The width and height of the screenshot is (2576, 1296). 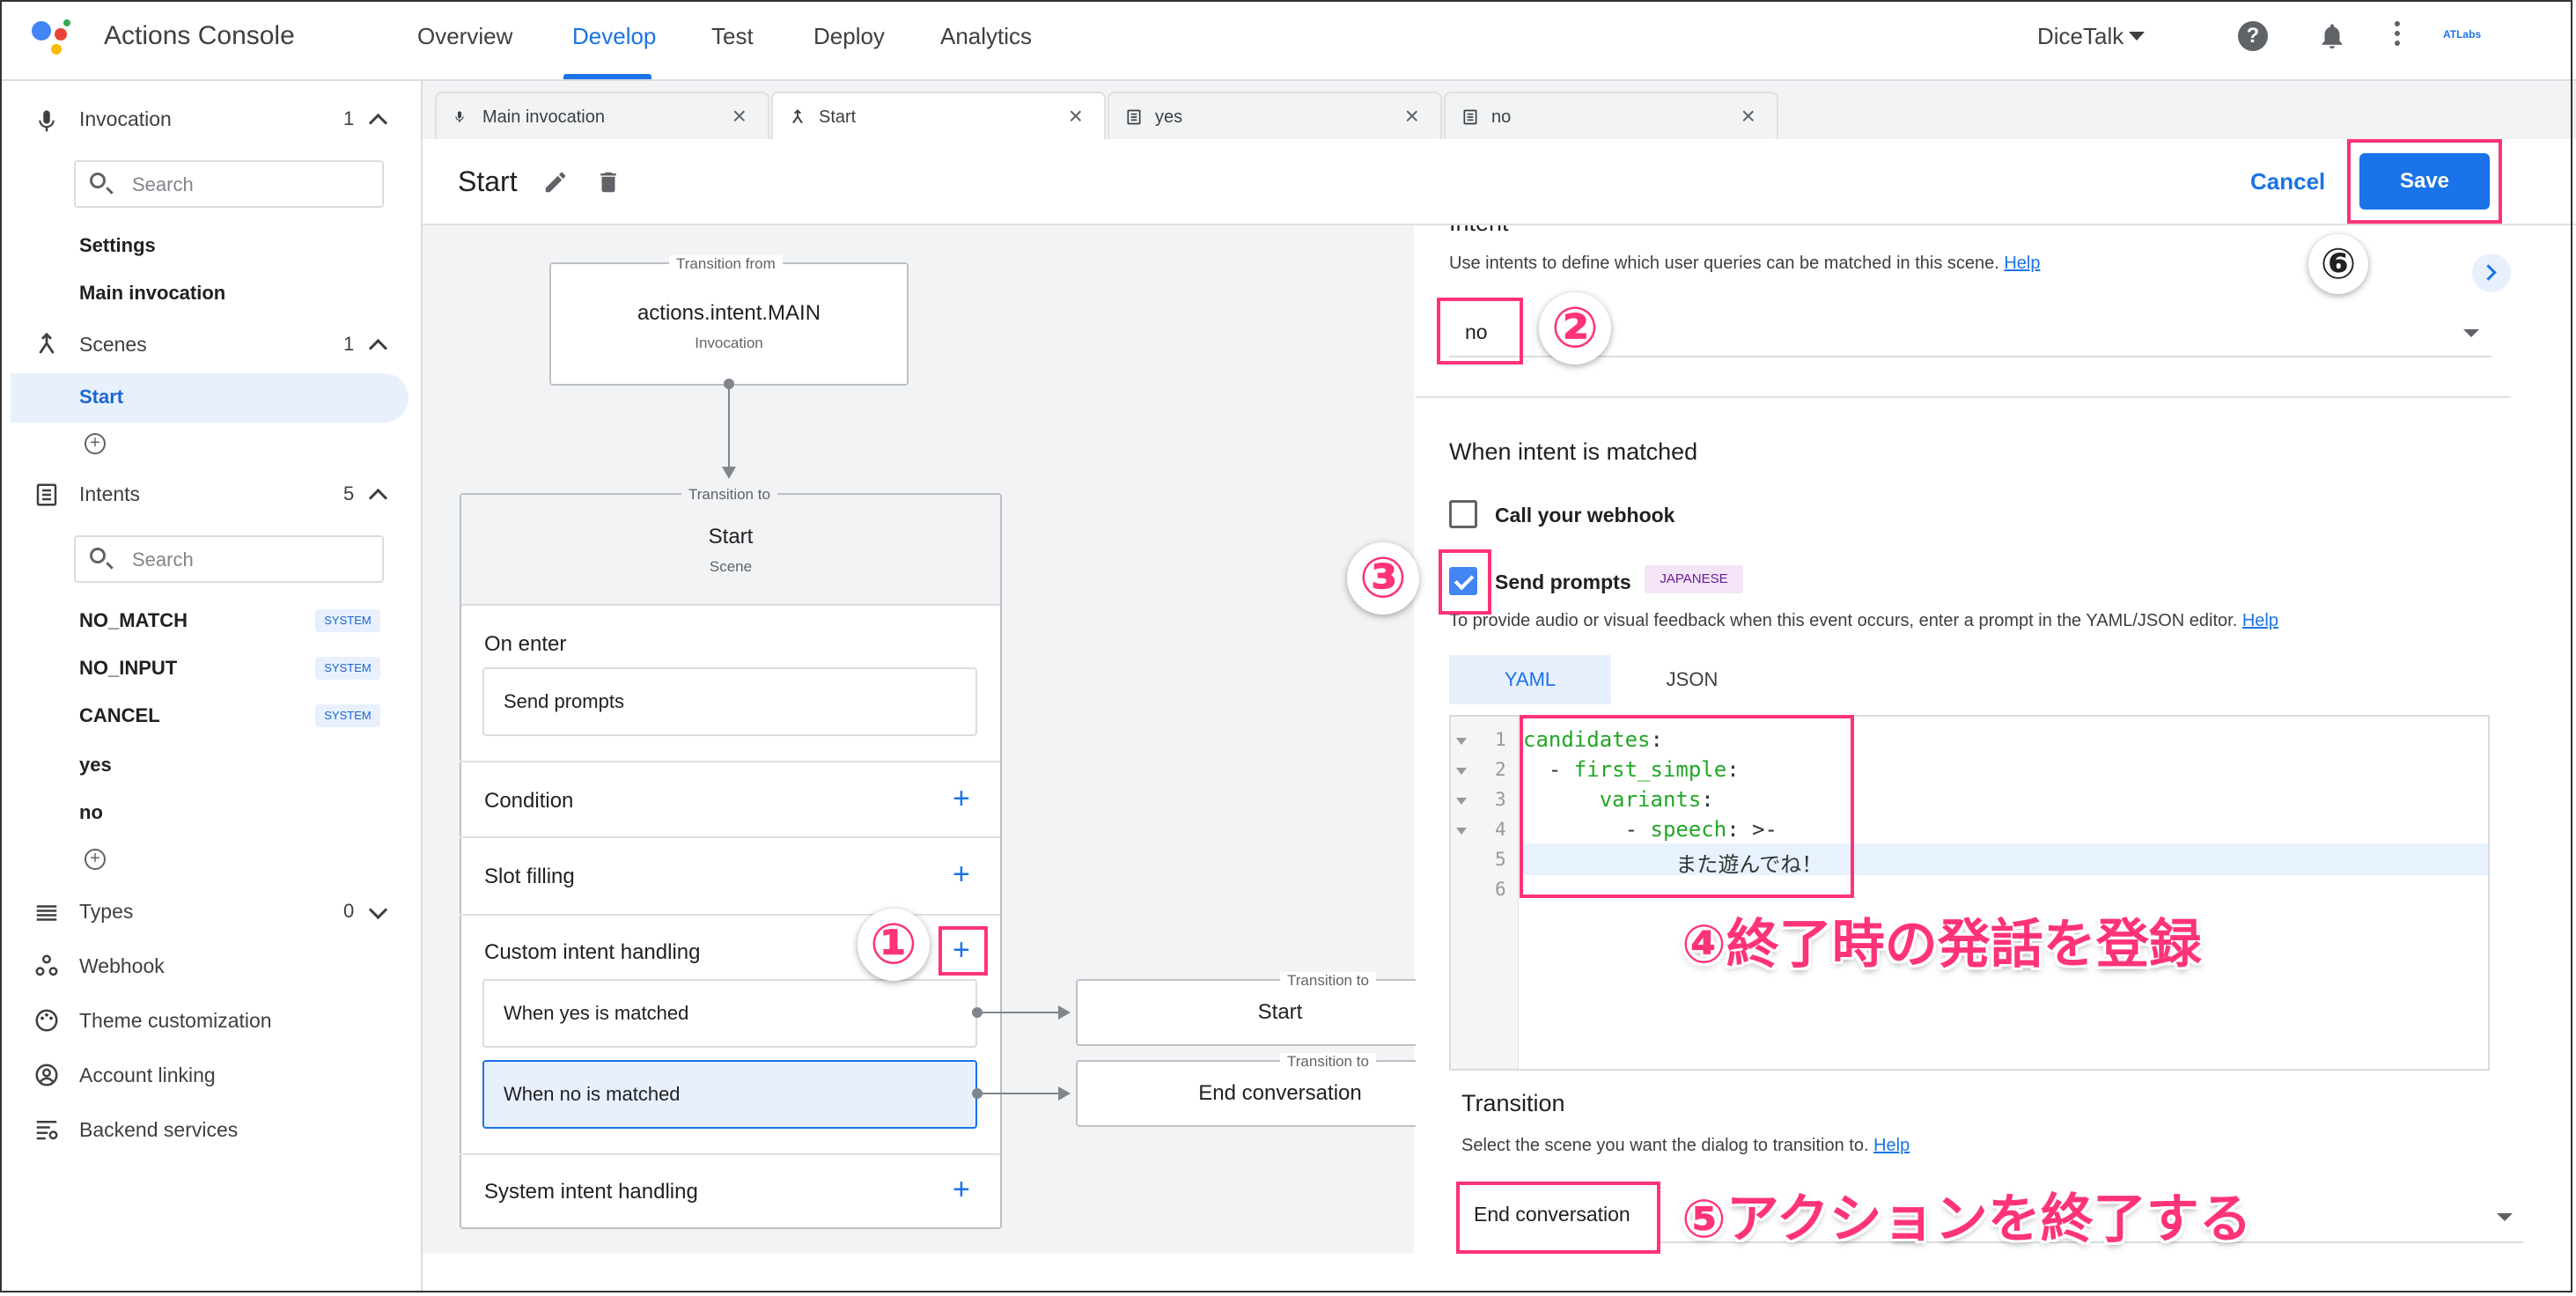 What do you see at coordinates (113, 345) in the screenshot?
I see `sidebar-scenes: Scenes` at bounding box center [113, 345].